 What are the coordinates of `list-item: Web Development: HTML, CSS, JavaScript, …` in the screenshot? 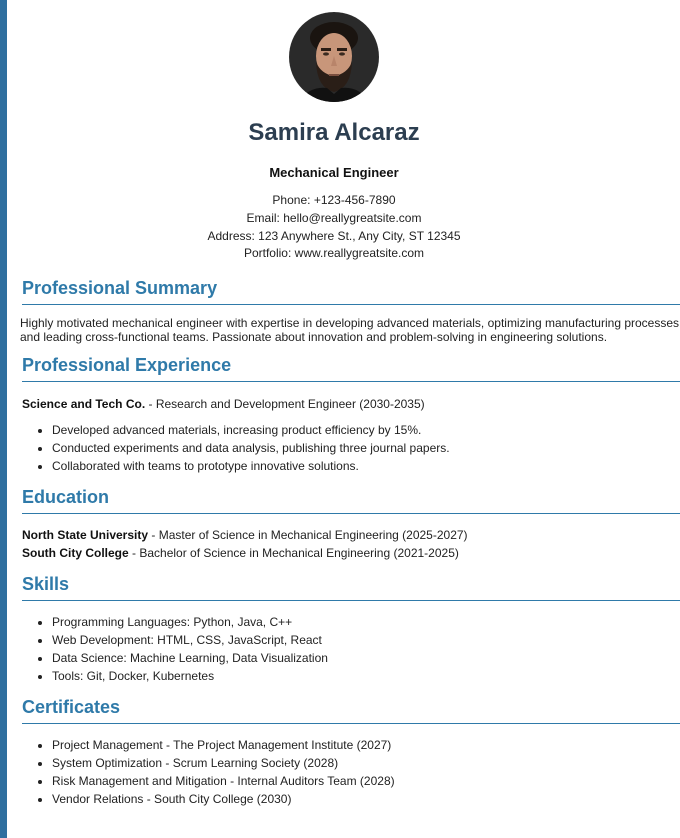 It's located at (366, 640).